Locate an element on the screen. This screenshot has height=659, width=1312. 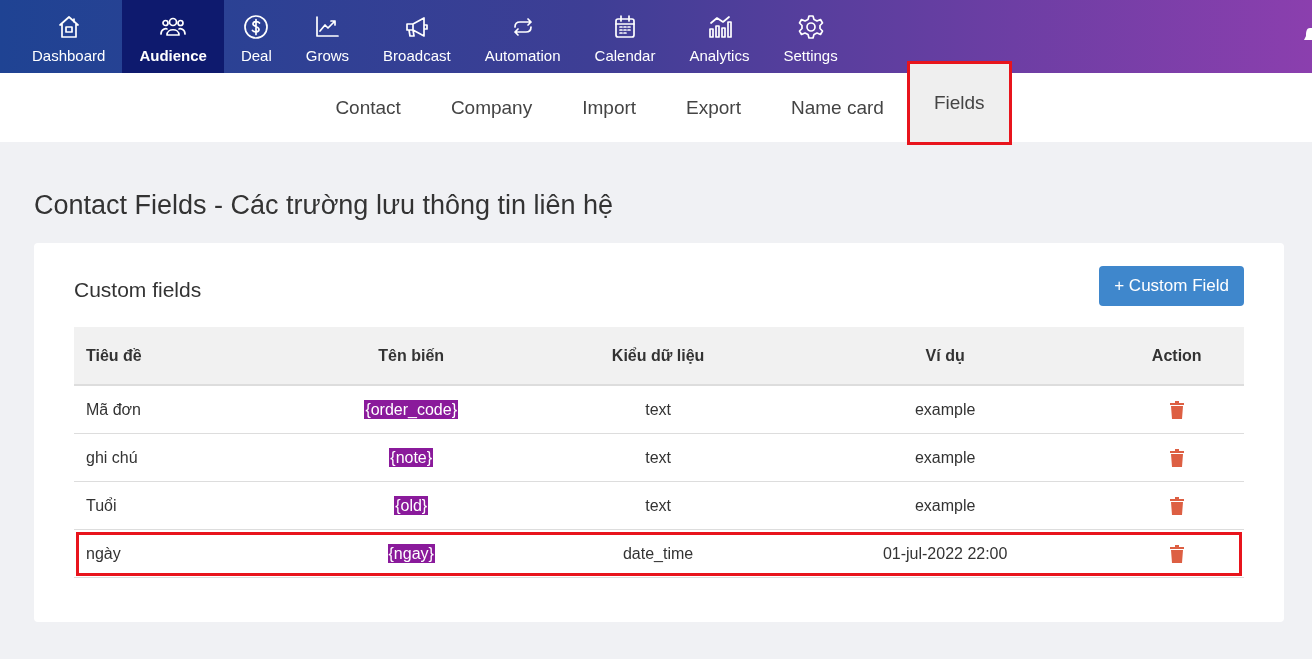
nav-item: Grows is located at coordinates (327, 36).